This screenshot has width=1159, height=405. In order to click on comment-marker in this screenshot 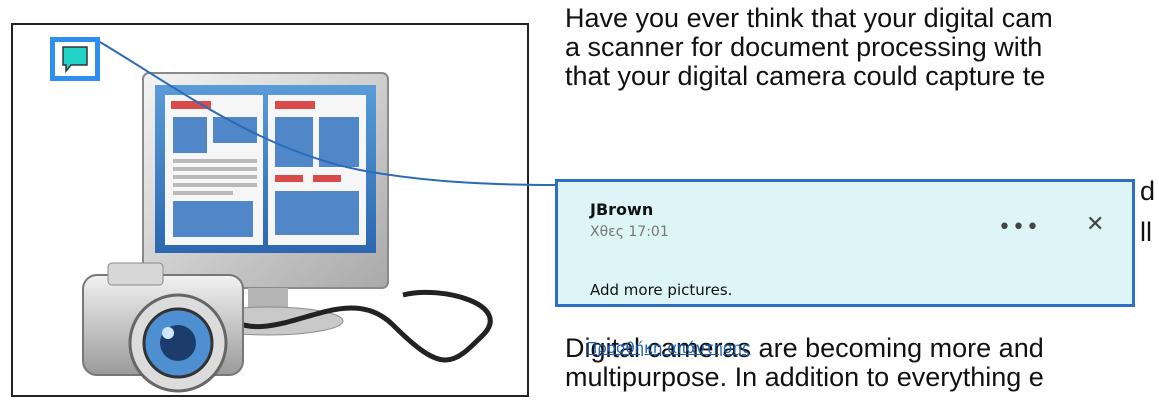, I will do `click(75, 59)`.